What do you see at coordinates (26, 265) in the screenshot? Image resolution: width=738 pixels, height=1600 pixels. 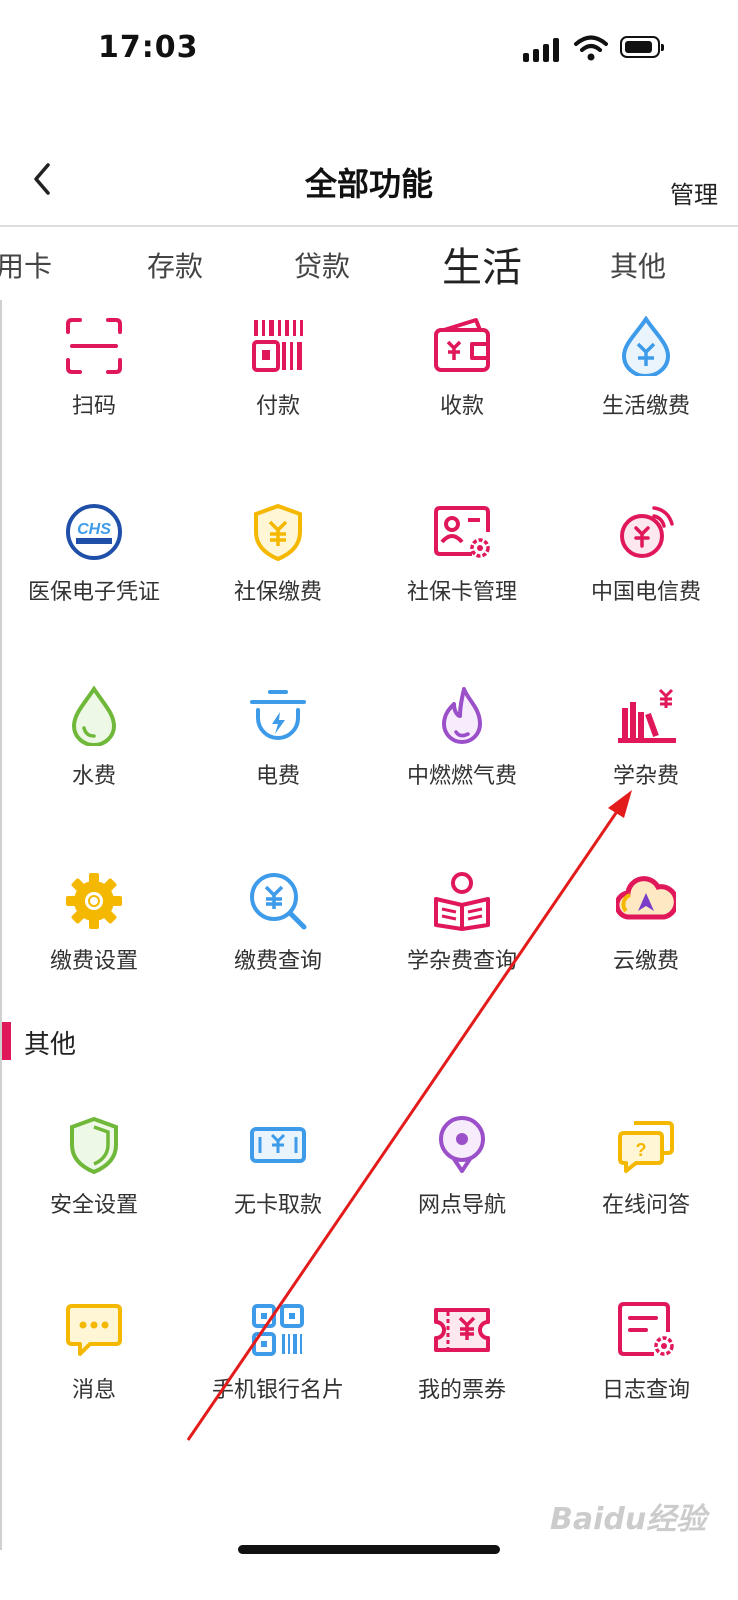 I see `tab-card: 用卡` at bounding box center [26, 265].